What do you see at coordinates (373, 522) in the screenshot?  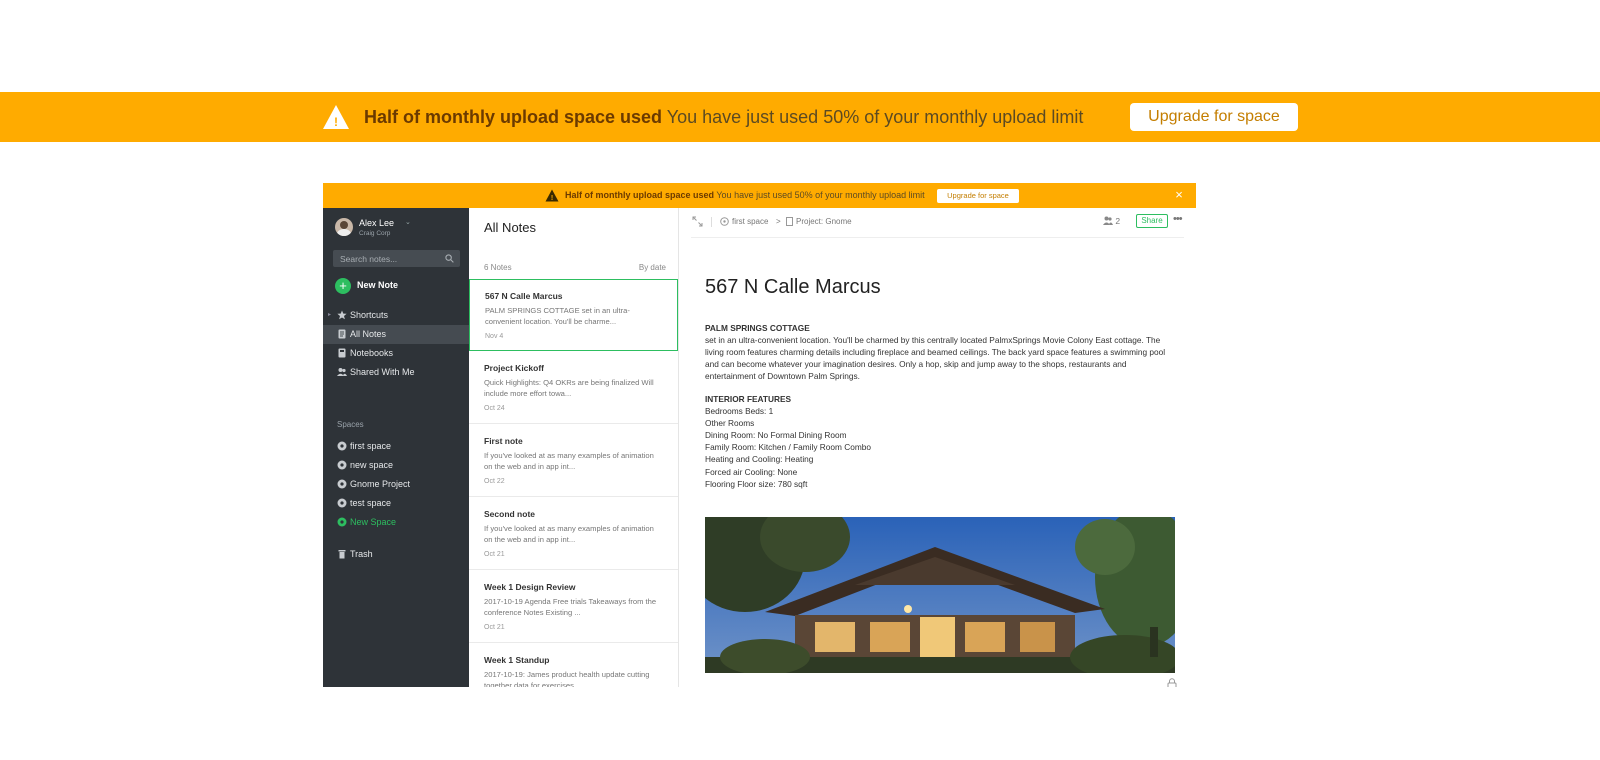 I see `new-space-label: New Space` at bounding box center [373, 522].